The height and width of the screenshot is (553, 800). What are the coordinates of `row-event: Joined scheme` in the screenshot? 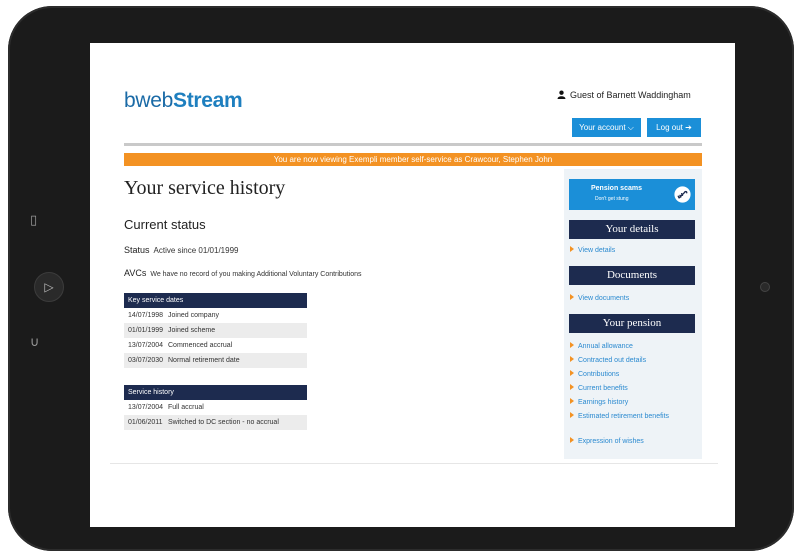 It's located at (192, 330).